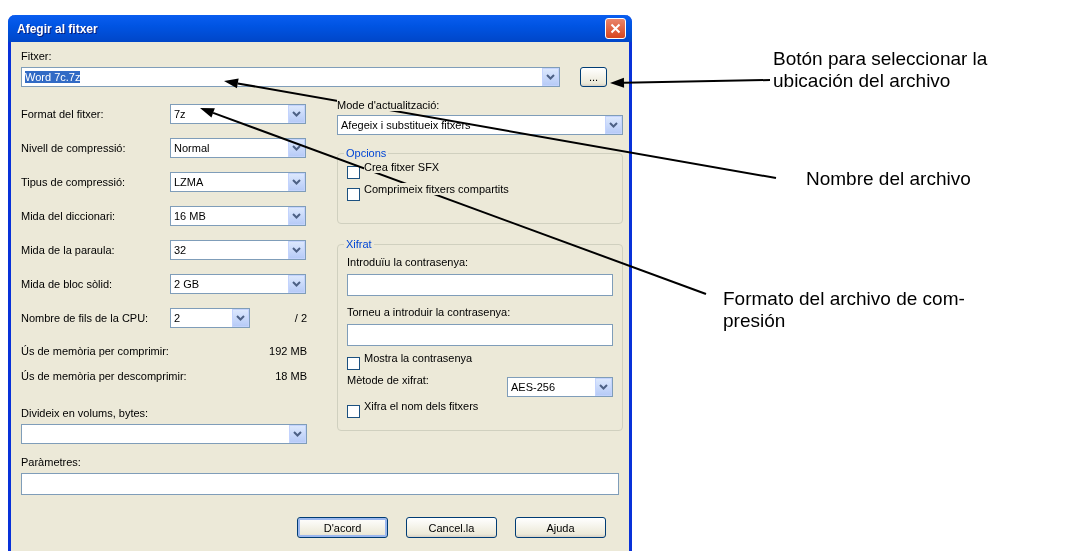 Image resolution: width=1075 pixels, height=551 pixels. Describe the element at coordinates (85, 413) in the screenshot. I see `field-label: Divideix en volums, bytes:` at that location.